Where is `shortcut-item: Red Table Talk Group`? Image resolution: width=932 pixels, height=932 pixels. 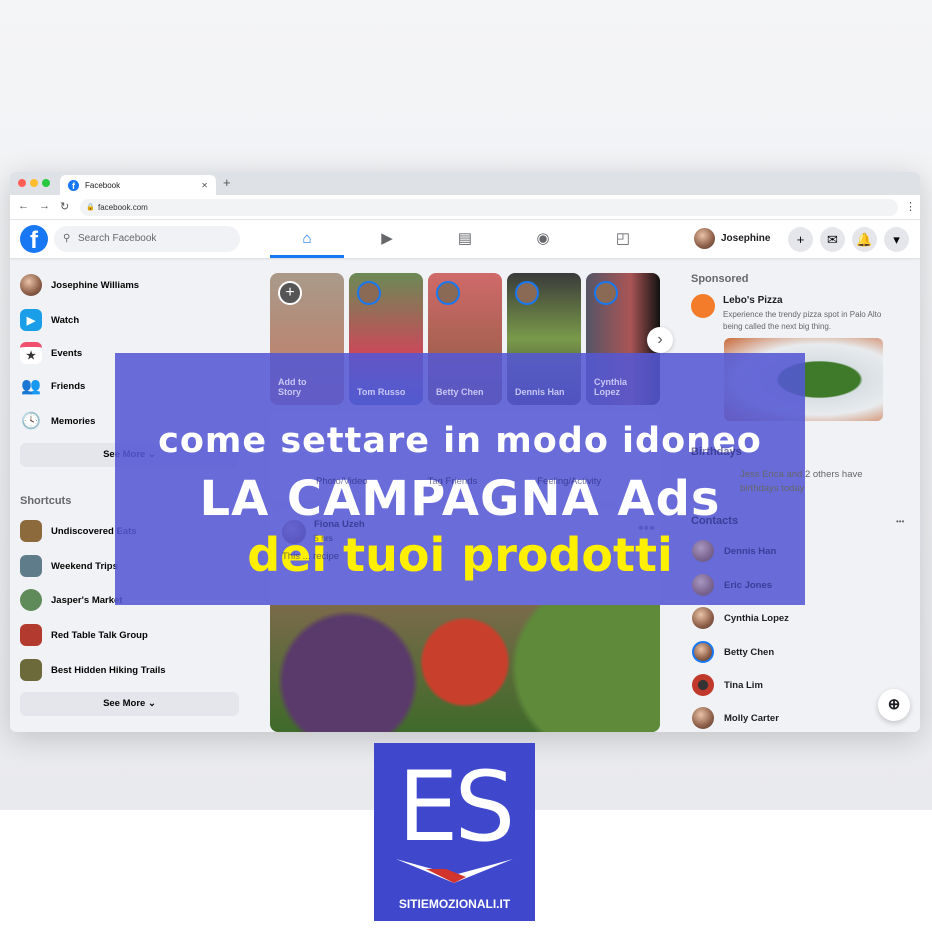
shortcut-item: Red Table Talk Group is located at coordinates (84, 635).